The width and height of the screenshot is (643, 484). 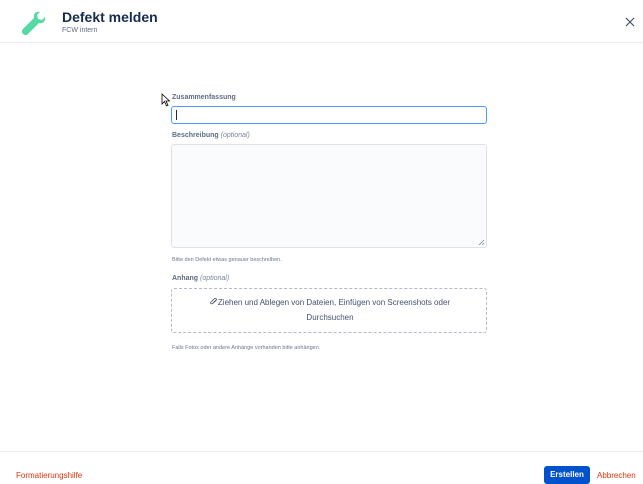 What do you see at coordinates (166, 100) in the screenshot?
I see `mouse-pointer-icon` at bounding box center [166, 100].